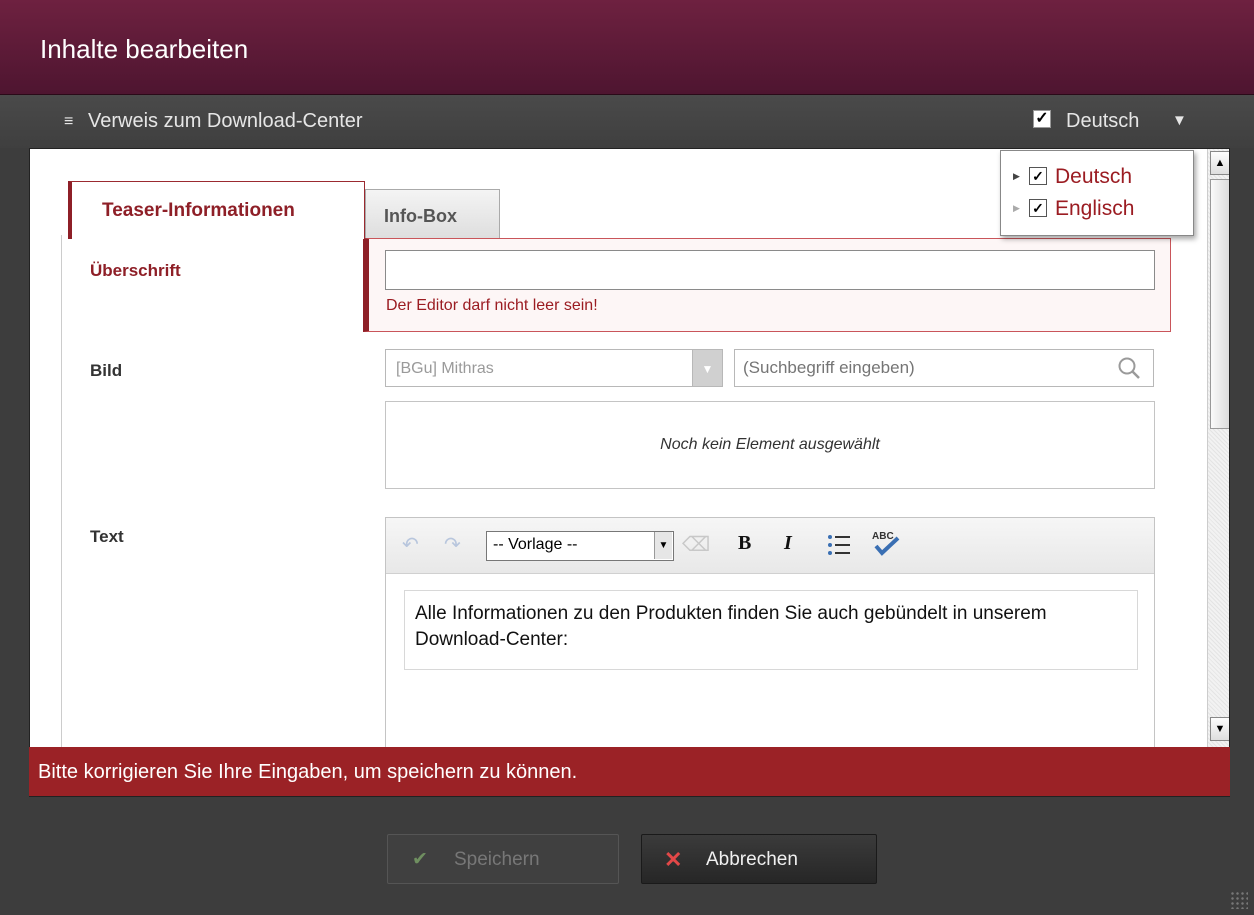 The width and height of the screenshot is (1254, 915). What do you see at coordinates (673, 859) in the screenshot?
I see `close-icon: ✕` at bounding box center [673, 859].